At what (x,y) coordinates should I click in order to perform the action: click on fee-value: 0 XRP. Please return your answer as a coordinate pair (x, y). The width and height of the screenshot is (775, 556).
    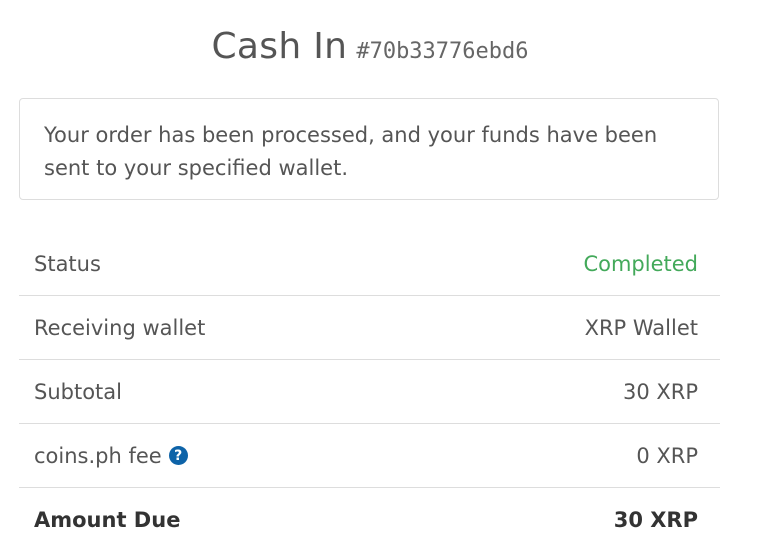
    Looking at the image, I should click on (667, 455).